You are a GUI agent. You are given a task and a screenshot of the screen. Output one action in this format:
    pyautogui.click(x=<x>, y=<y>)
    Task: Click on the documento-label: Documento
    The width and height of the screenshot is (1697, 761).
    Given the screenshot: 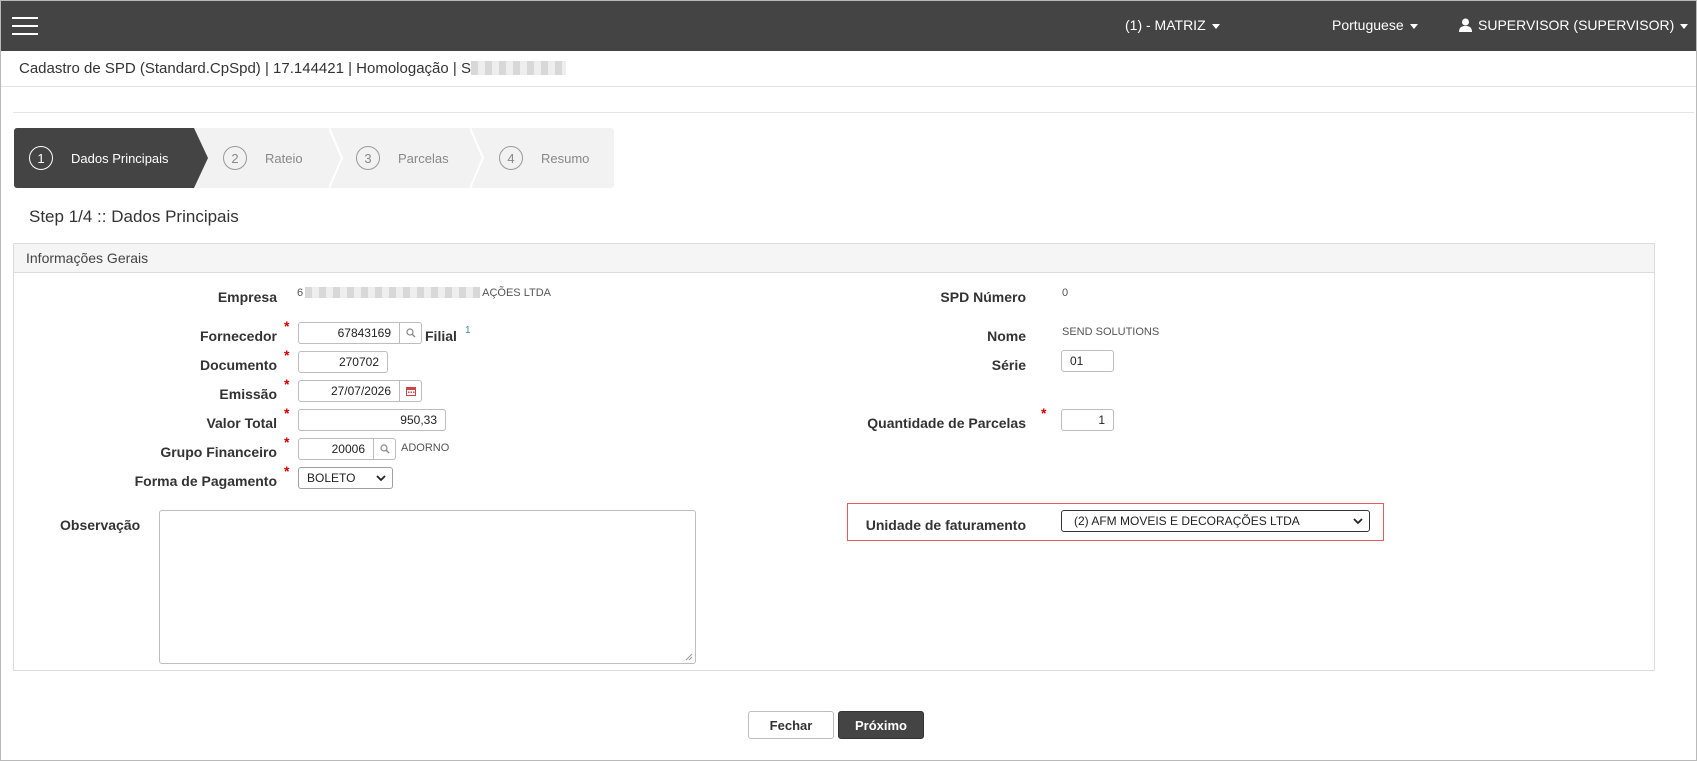 What is the action you would take?
    pyautogui.click(x=238, y=365)
    